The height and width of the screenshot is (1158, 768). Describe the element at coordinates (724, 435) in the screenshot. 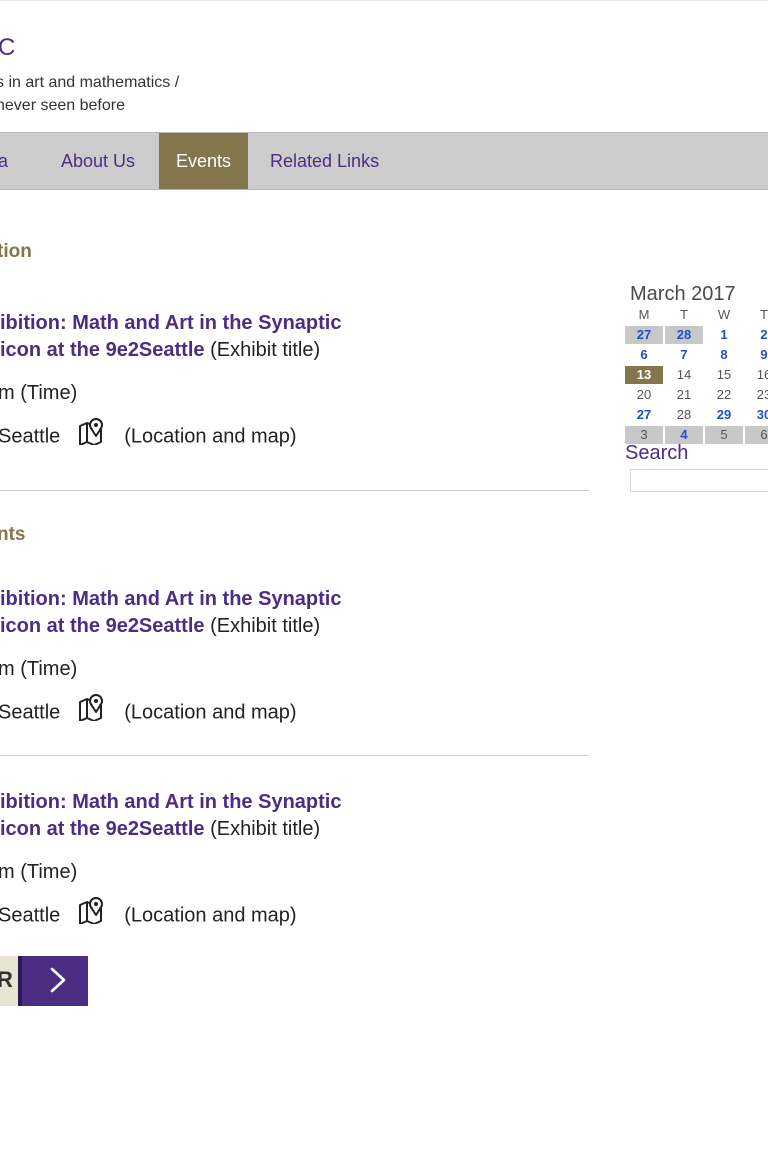

I see `calendar-day: 5` at that location.